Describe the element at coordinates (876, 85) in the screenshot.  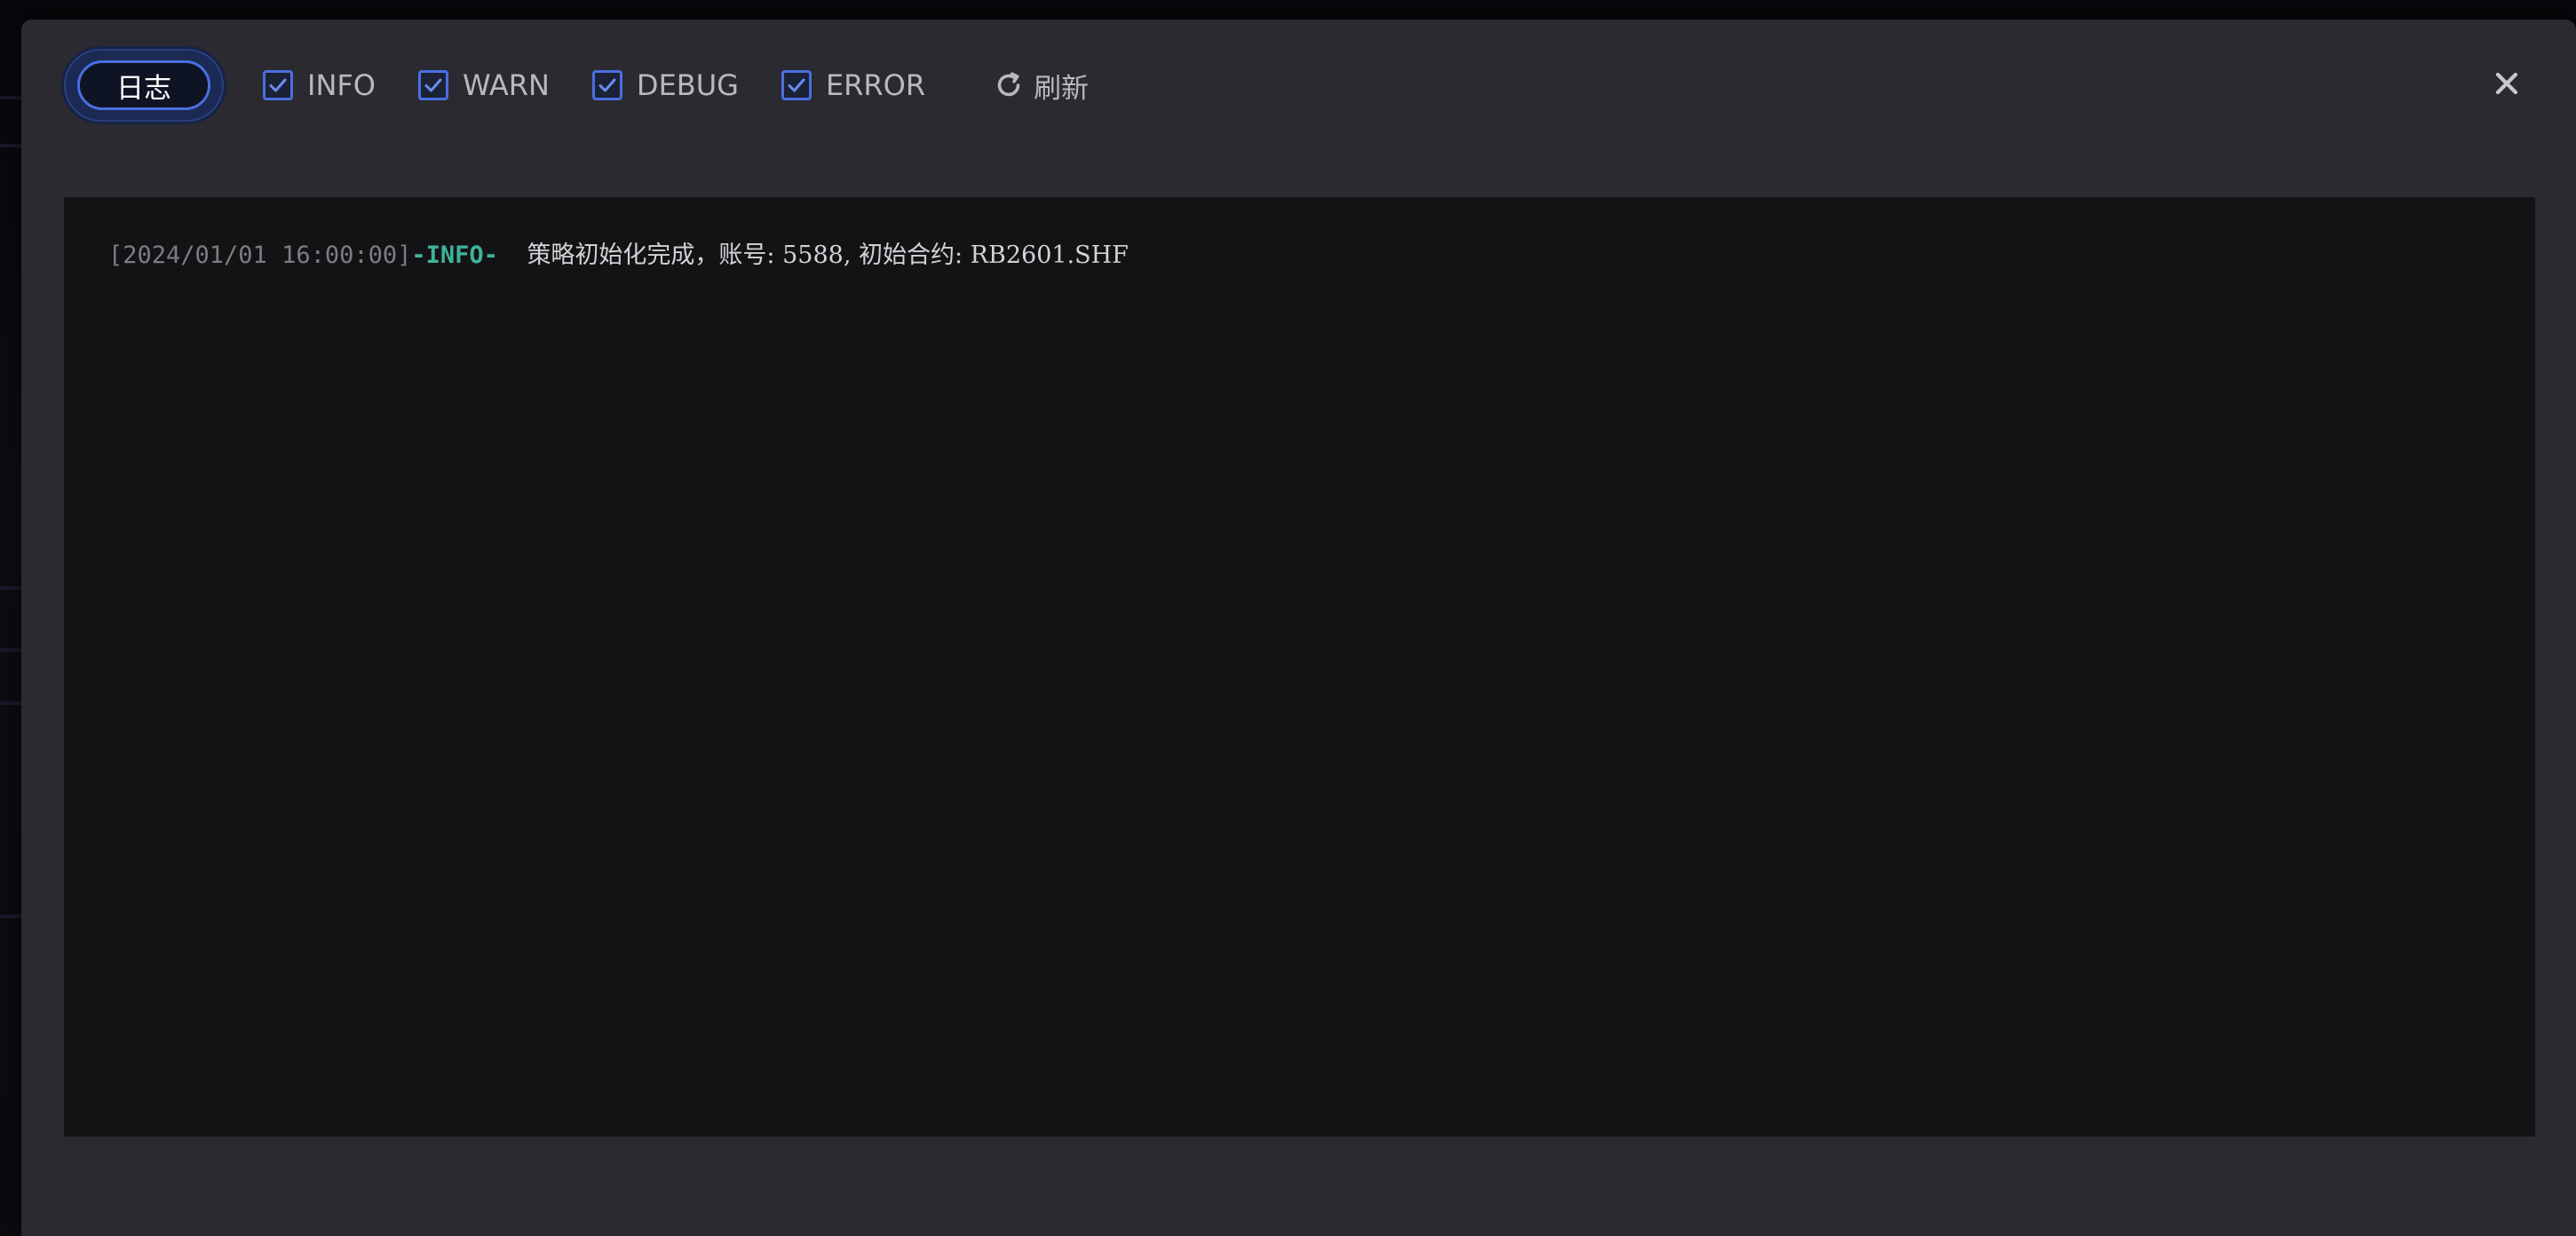
I see `filter-error-label: ERROR` at that location.